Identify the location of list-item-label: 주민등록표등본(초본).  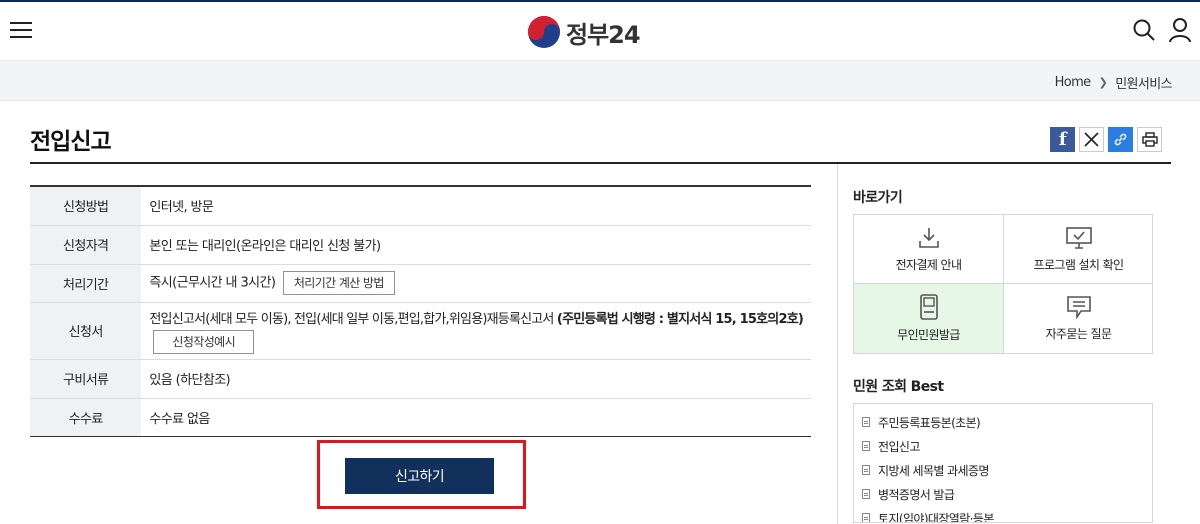
(929, 422).